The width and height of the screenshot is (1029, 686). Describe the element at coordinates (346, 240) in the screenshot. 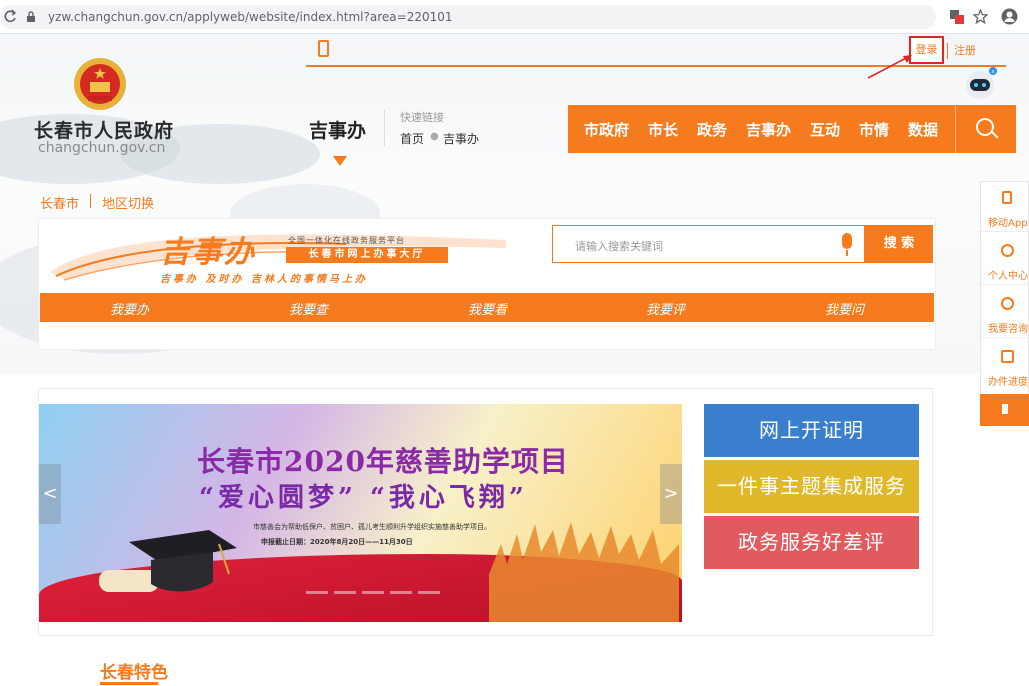

I see `jishiban-platform-text: 全国一体化在线政务服务平台` at that location.